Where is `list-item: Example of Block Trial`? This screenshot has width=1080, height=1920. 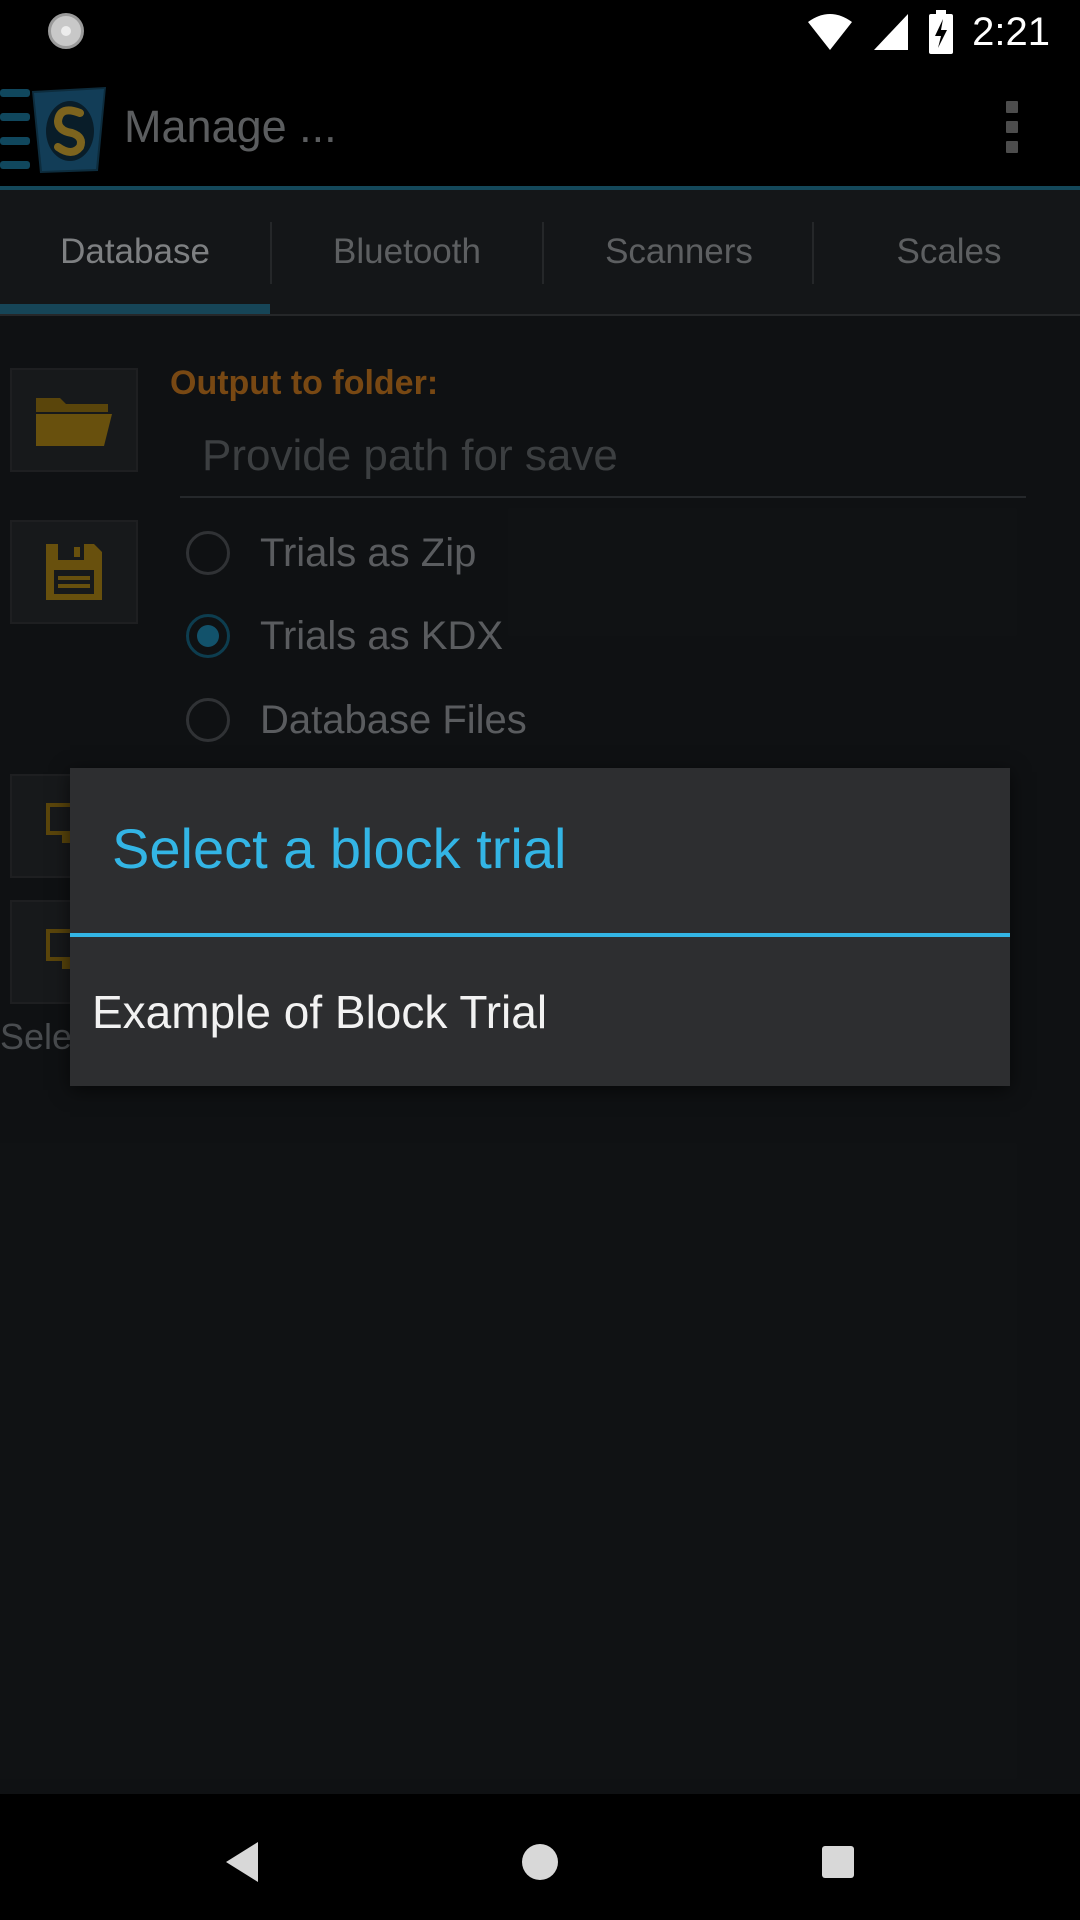 list-item: Example of Block Trial is located at coordinates (540, 1011).